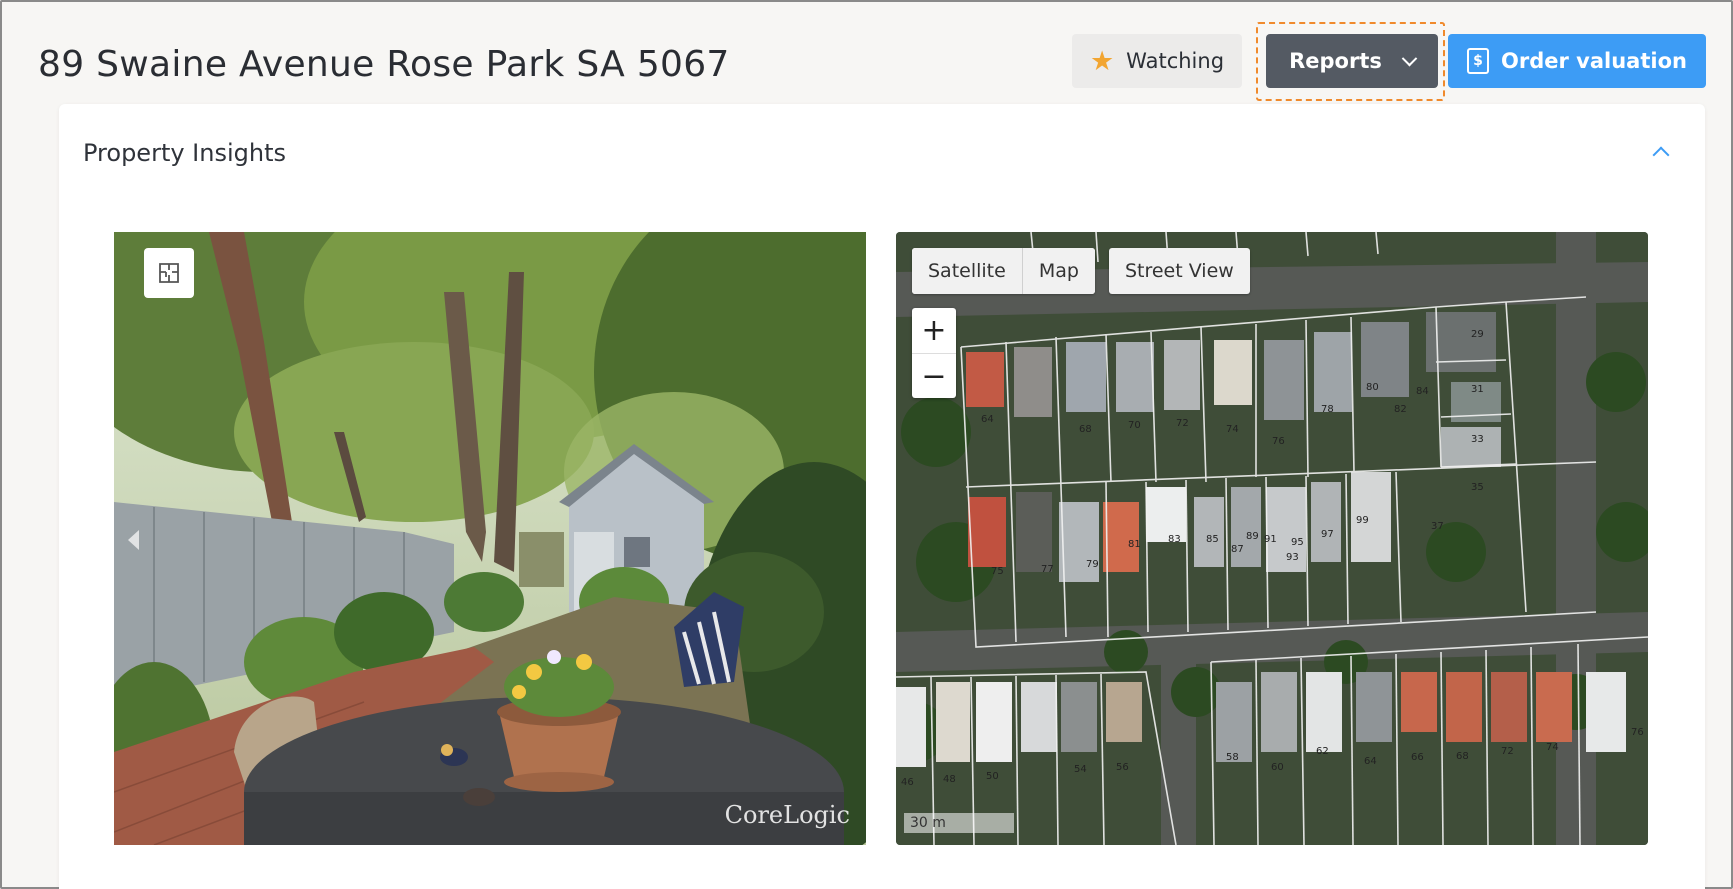  What do you see at coordinates (1232, 757) in the screenshot?
I see `lot-label: 58` at bounding box center [1232, 757].